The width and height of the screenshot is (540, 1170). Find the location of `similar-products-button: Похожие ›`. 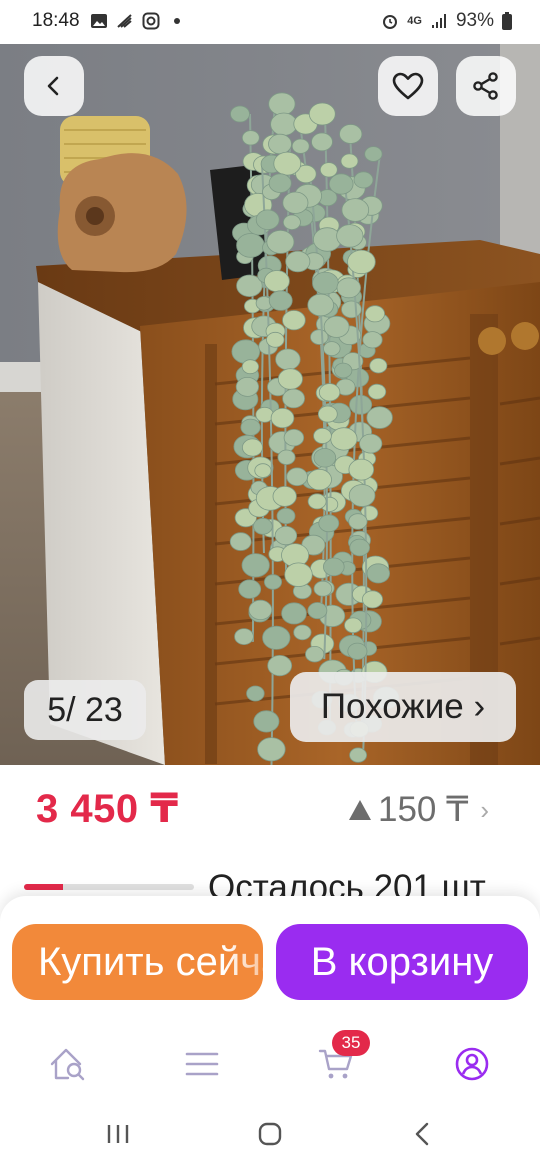

similar-products-button: Похожие › is located at coordinates (403, 707).